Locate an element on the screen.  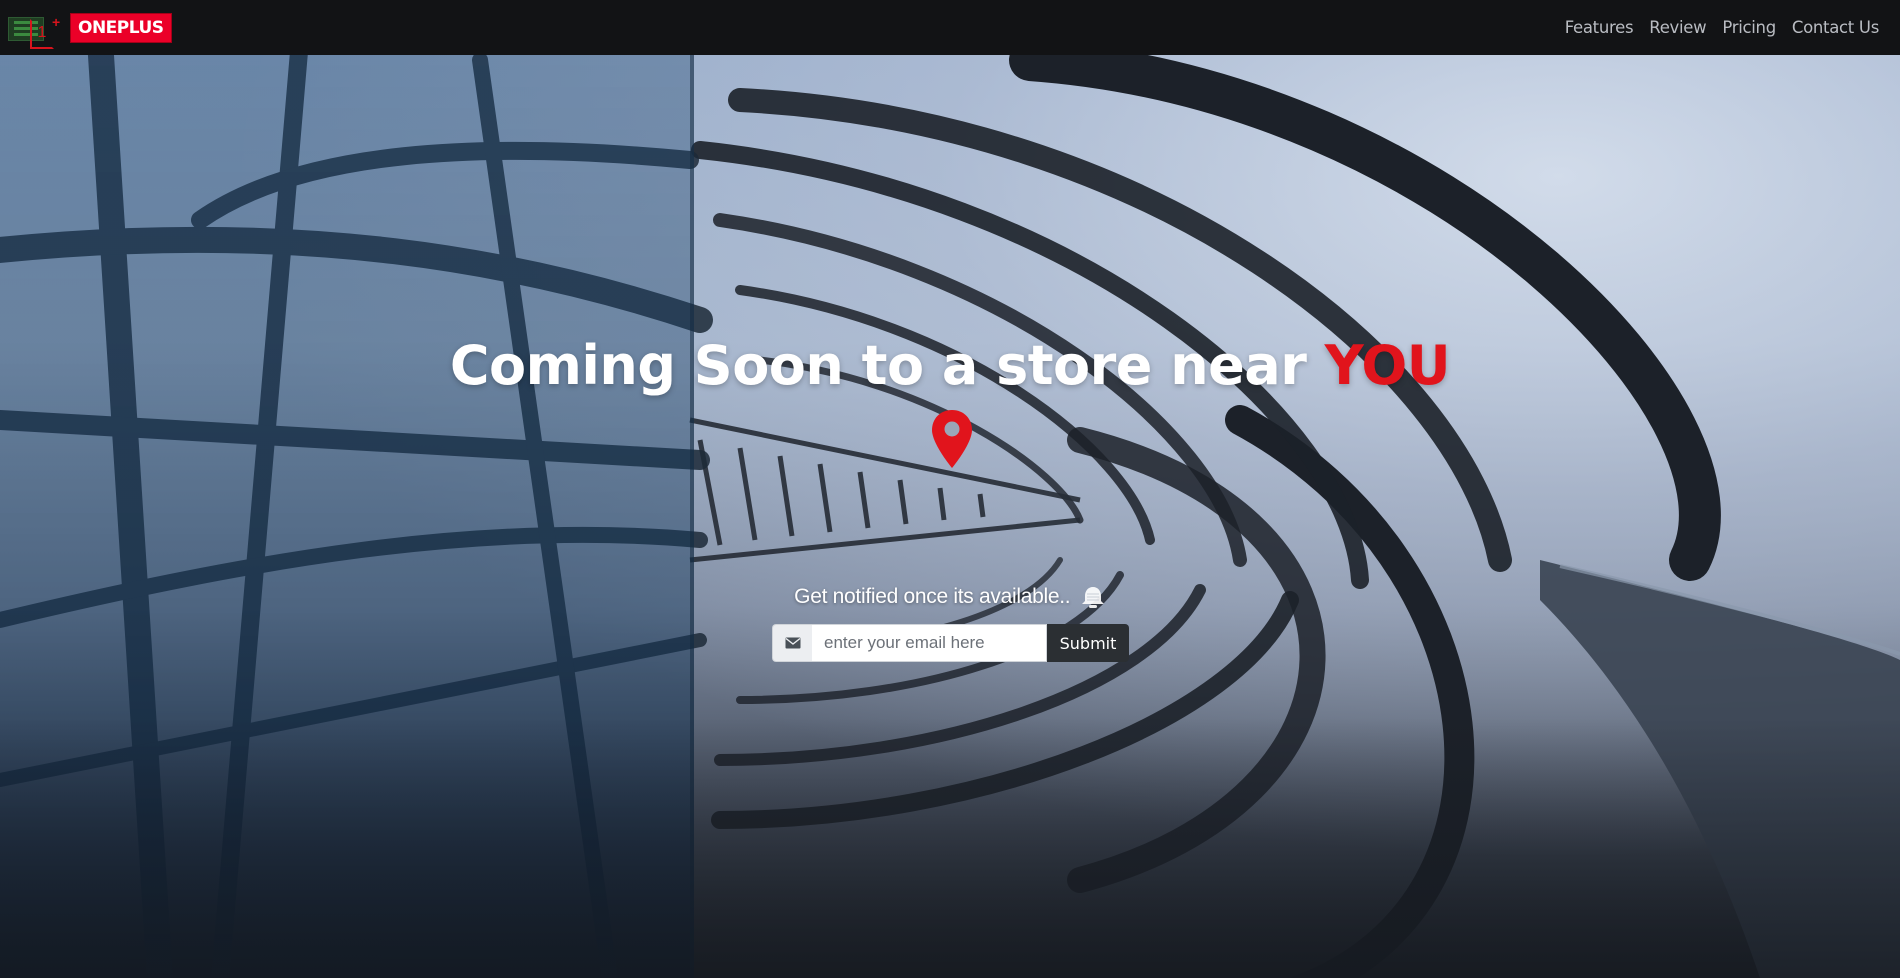
nav-link-pricing: Pricing is located at coordinates (1749, 27).